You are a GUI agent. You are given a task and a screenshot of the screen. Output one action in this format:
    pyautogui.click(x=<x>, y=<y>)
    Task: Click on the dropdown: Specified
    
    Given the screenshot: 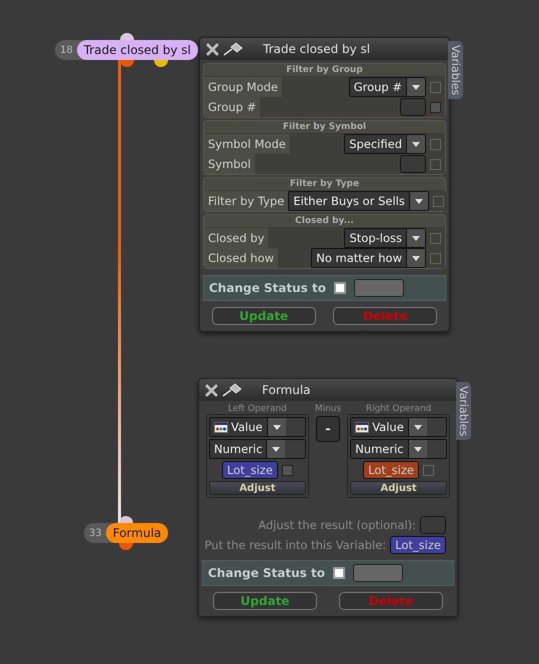 What is the action you would take?
    pyautogui.click(x=385, y=144)
    